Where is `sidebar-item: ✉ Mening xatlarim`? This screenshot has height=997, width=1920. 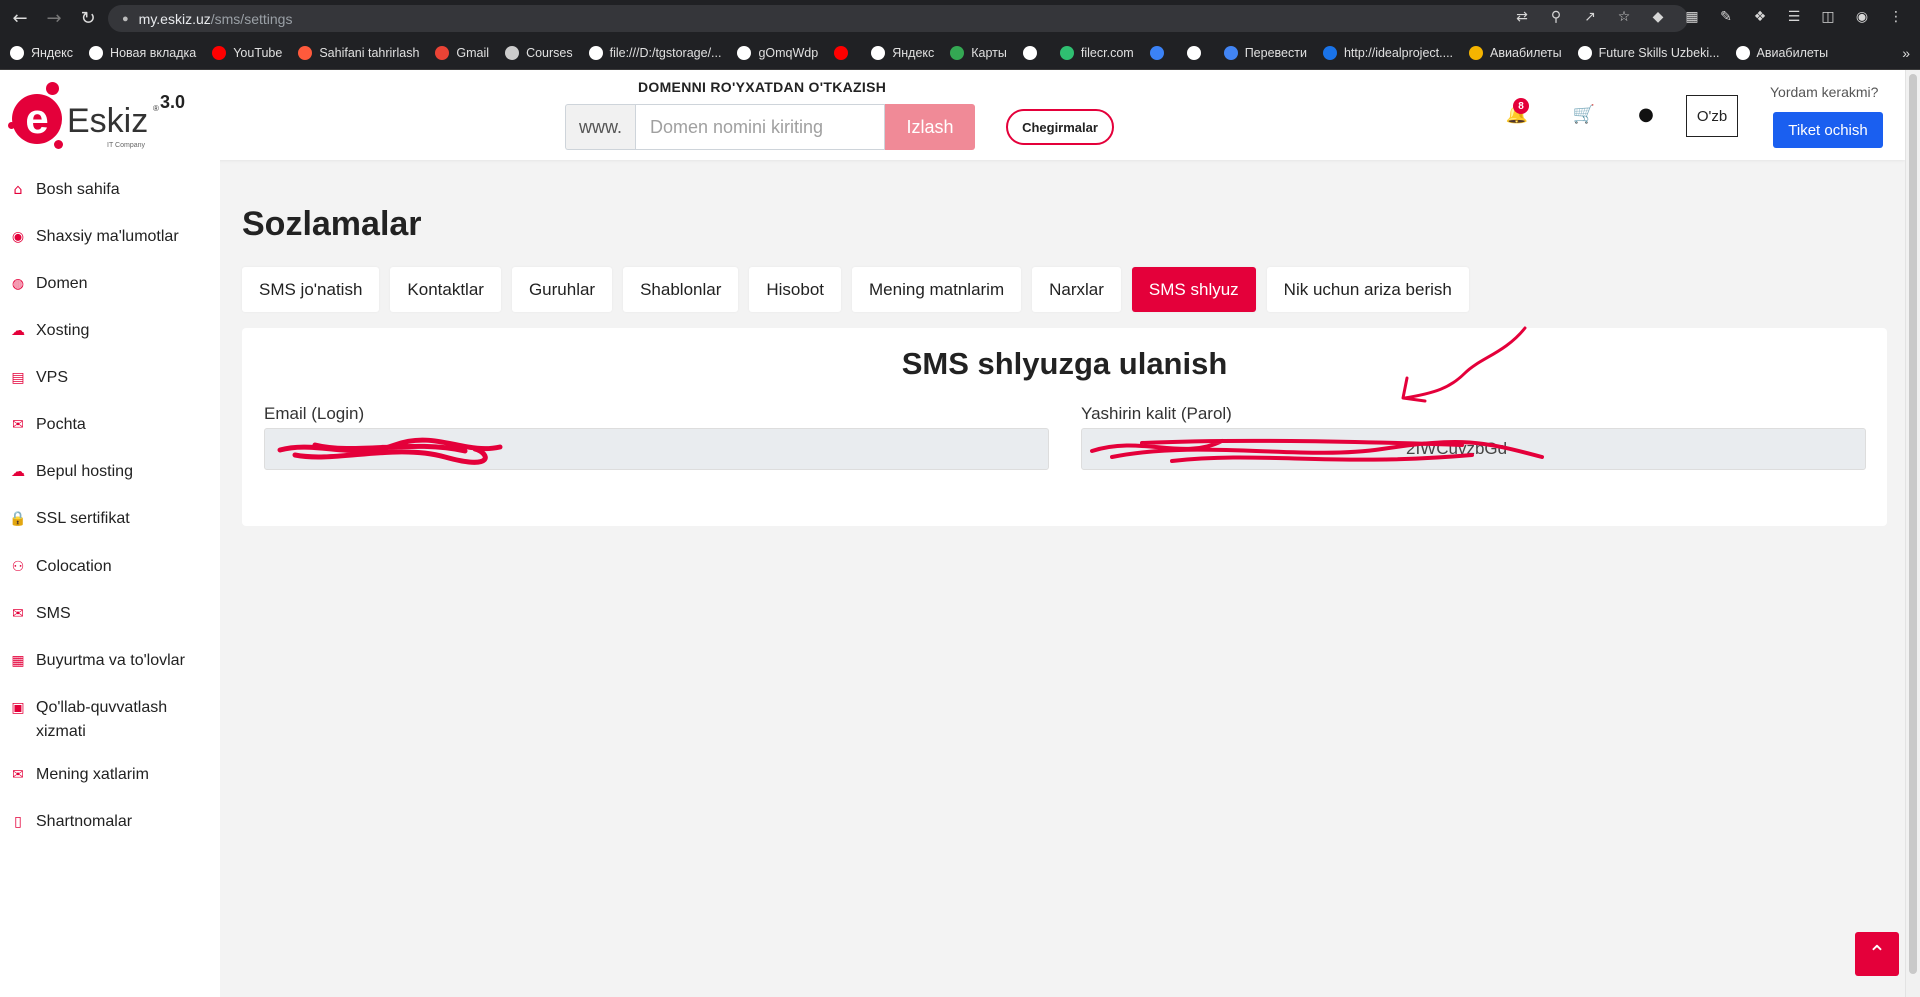
sidebar-item: ✉ Mening xatlarim is located at coordinates (79, 775).